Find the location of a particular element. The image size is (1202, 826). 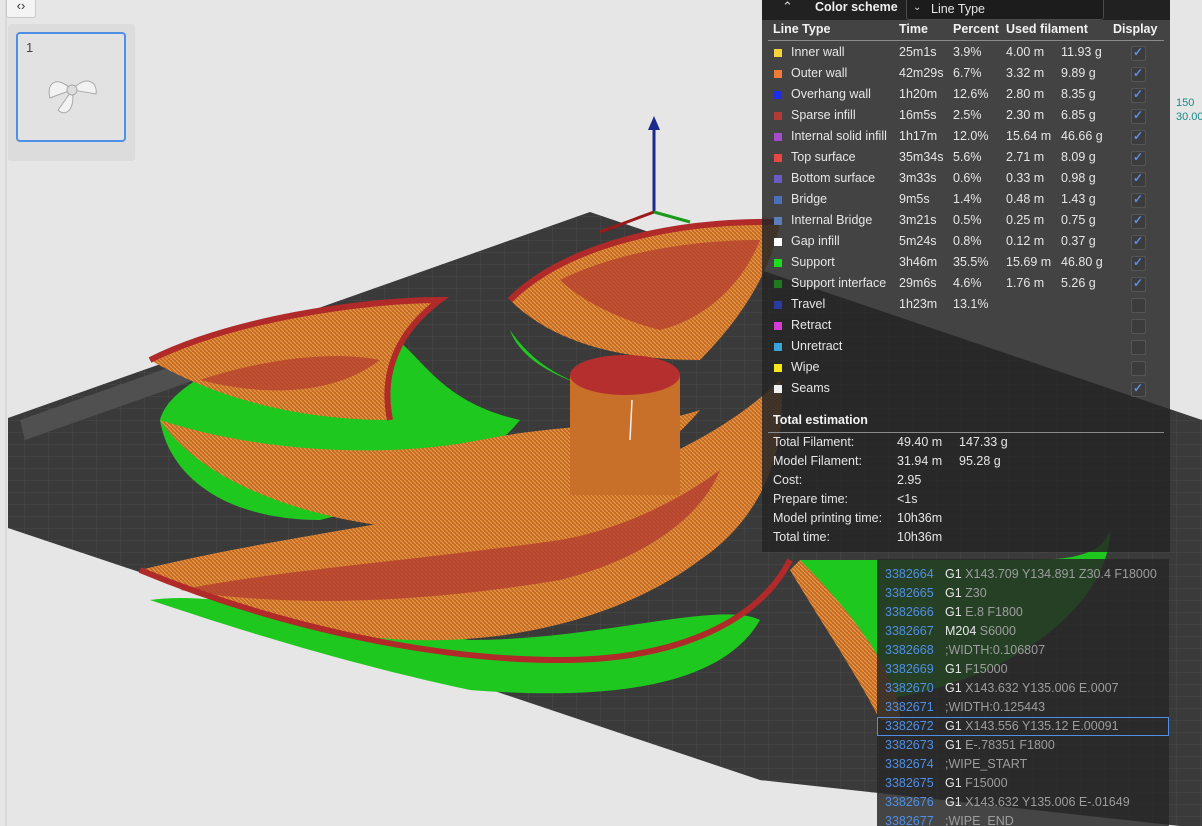

legend-row: Overhang wall 1h20m 12.6% 2.80 m 8.35 g is located at coordinates (966, 95).